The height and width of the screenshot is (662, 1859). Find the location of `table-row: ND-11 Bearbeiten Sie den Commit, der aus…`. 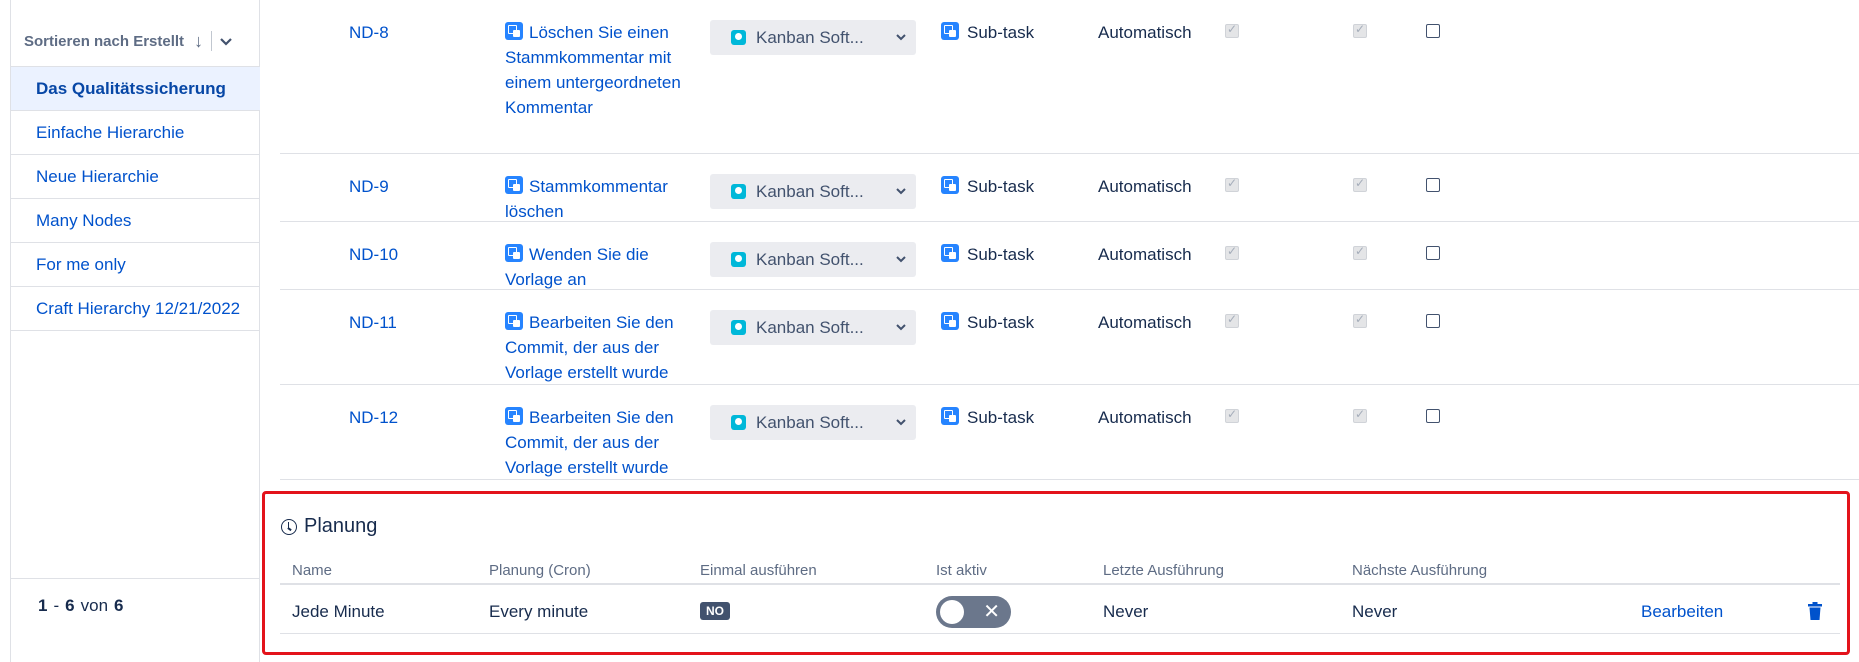

table-row: ND-11 Bearbeiten Sie den Commit, der aus… is located at coordinates (1069, 337).